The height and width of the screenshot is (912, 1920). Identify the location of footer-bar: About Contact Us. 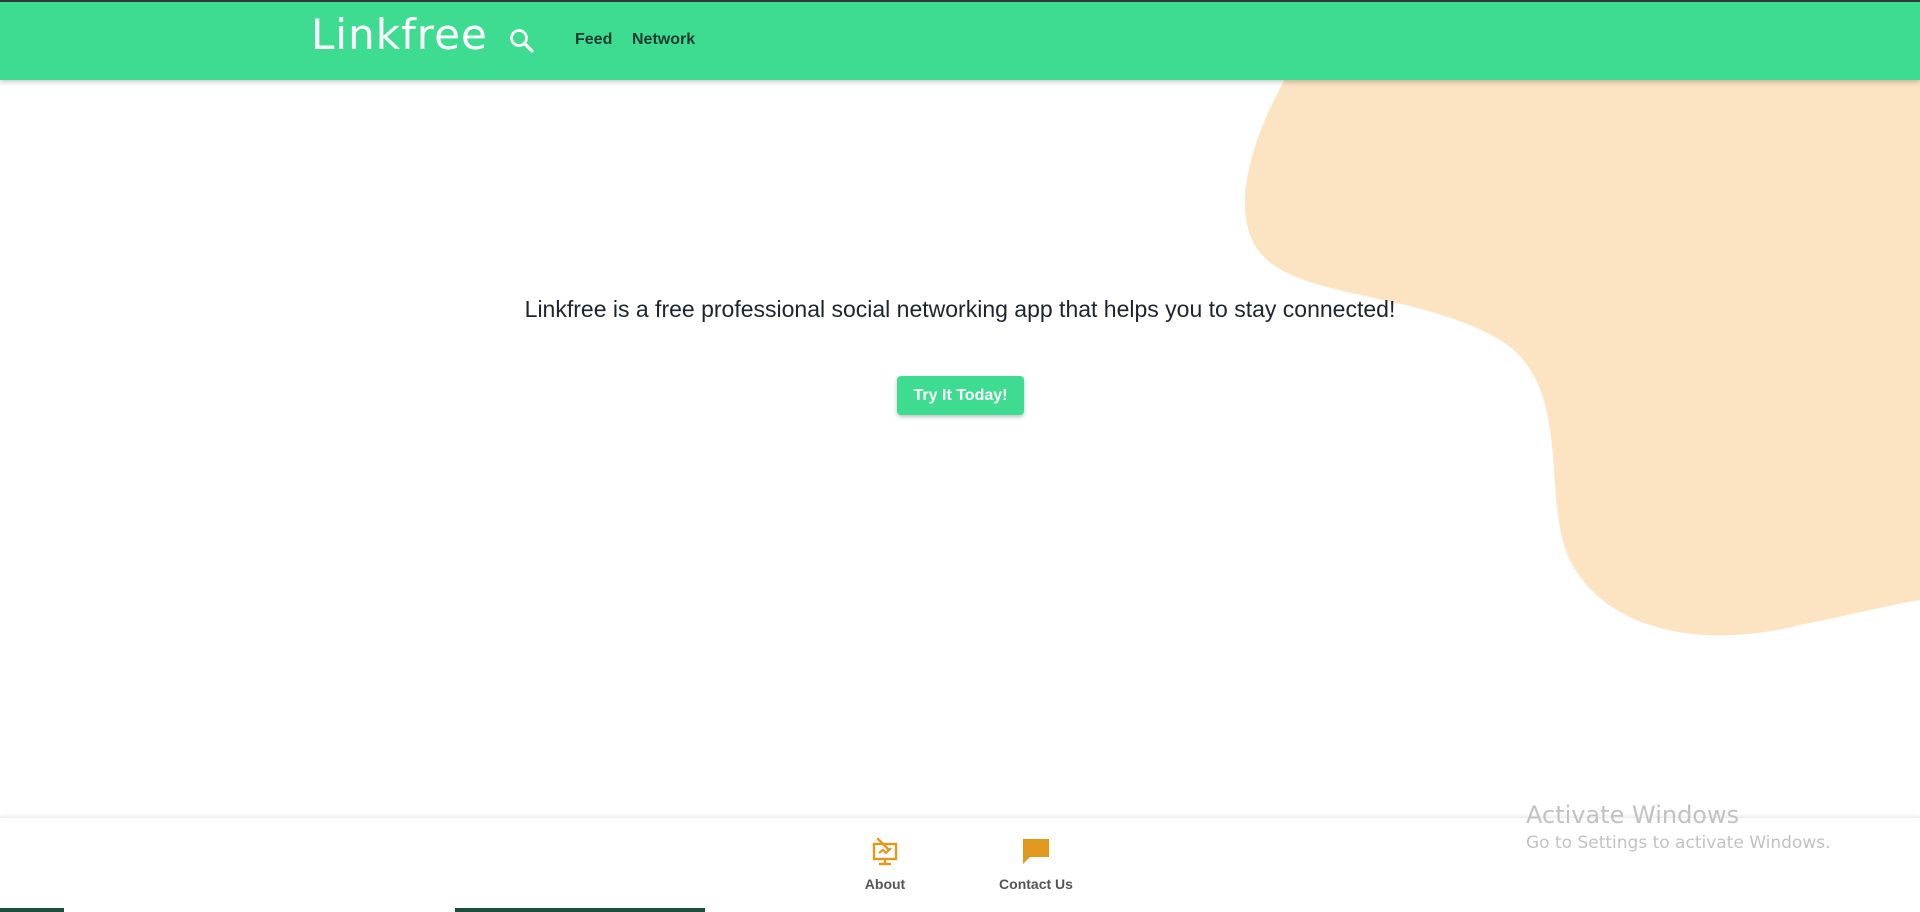
(960, 864).